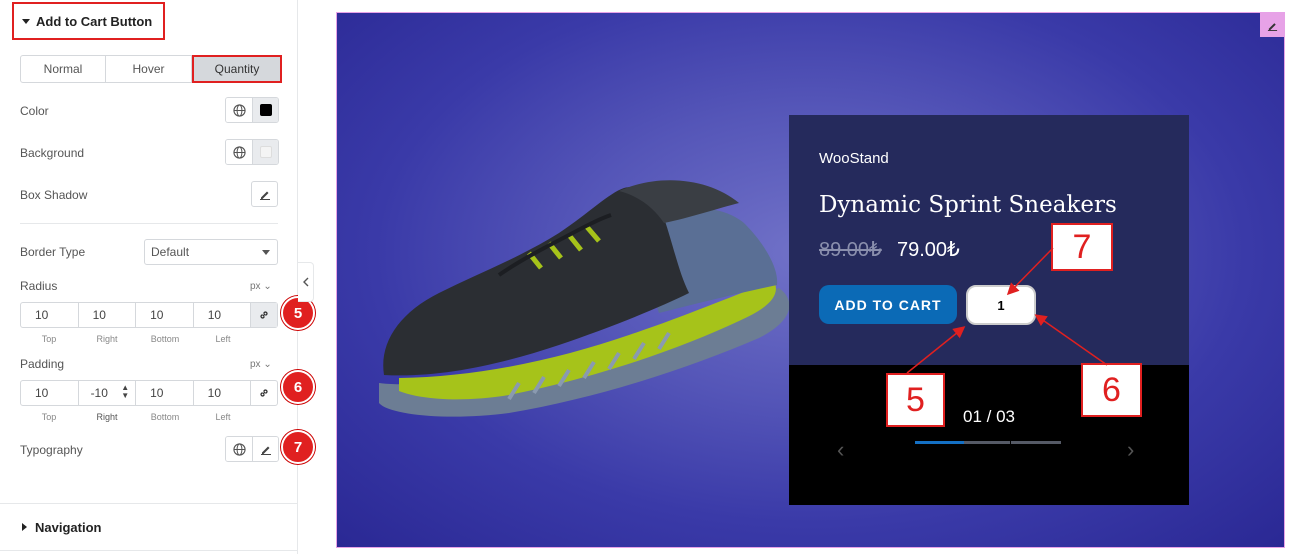 The width and height of the screenshot is (1290, 554). I want to click on tab-hover: Hover, so click(149, 69).